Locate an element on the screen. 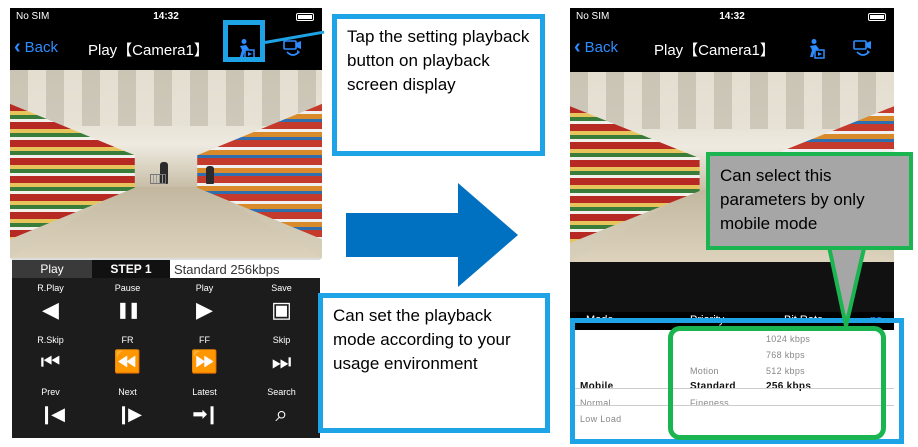  pause-button: Pause ❚❚ is located at coordinates (127, 306).